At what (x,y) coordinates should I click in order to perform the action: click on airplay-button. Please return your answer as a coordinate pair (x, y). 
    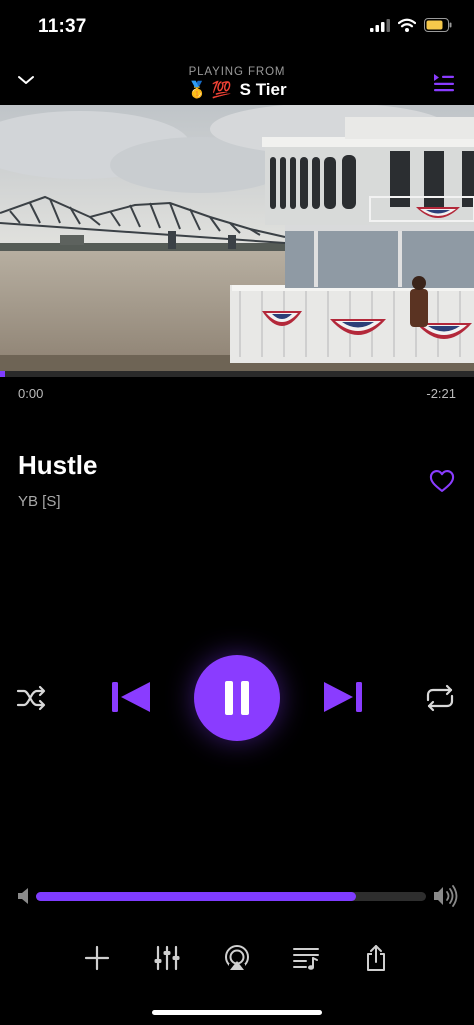
    Looking at the image, I should click on (237, 958).